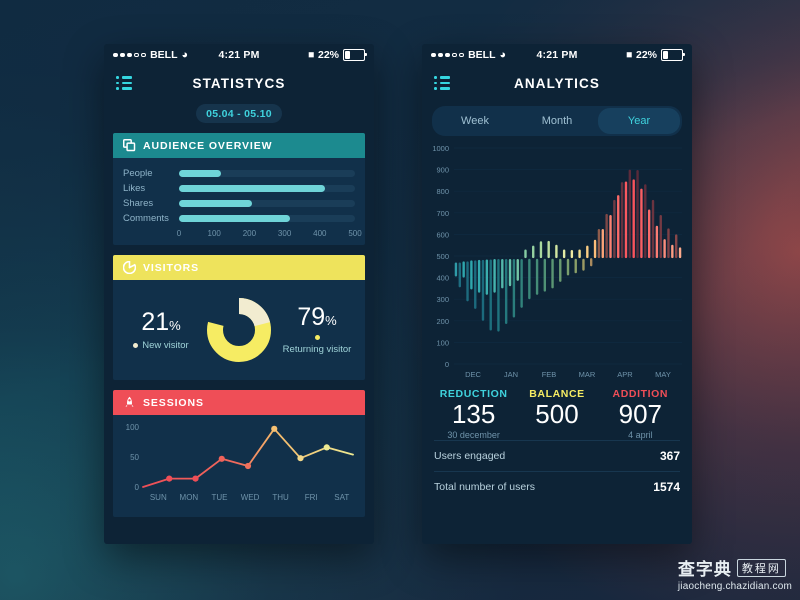 This screenshot has height=600, width=800. What do you see at coordinates (239, 466) in the screenshot?
I see `sessions-chart: 0 50 100 SUN MON TUE WED THU FRI SAT` at bounding box center [239, 466].